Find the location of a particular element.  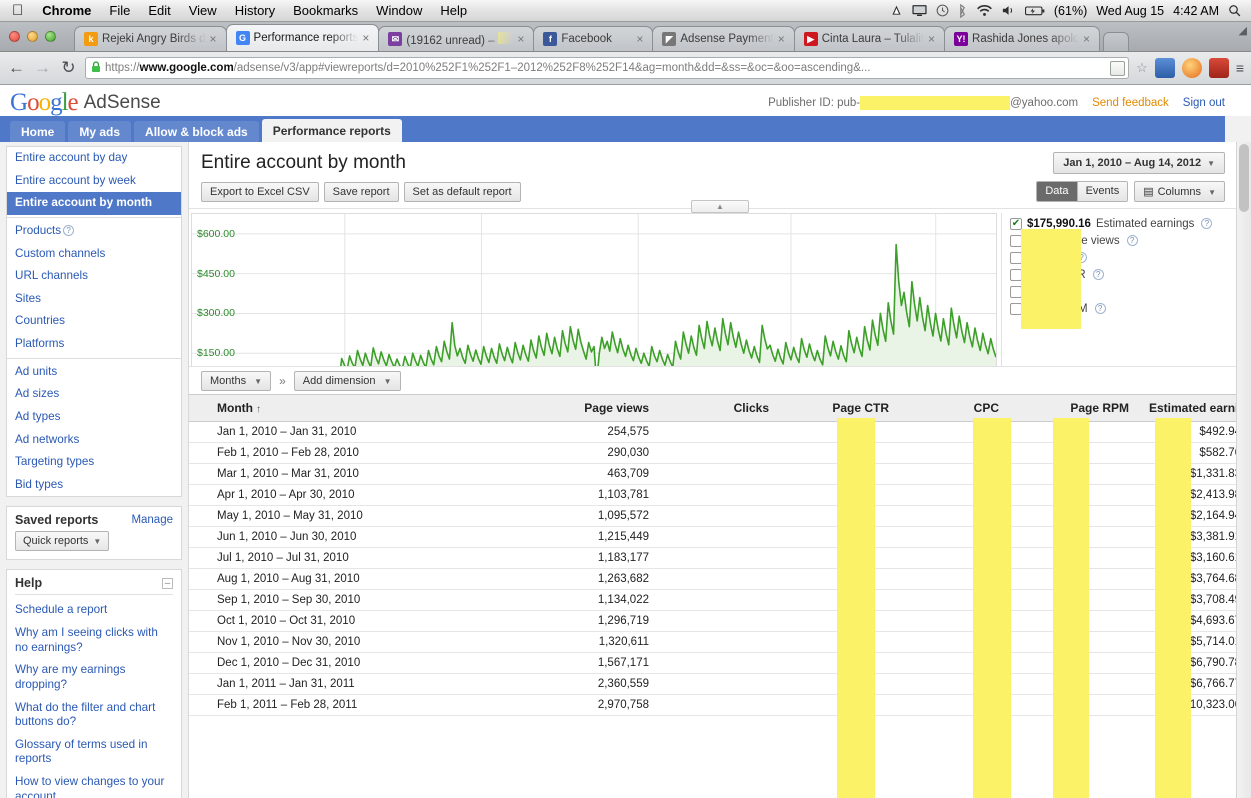

table-row: Jan 1, 2010 – Jan 31, 2010 254,575 $492.94 is located at coordinates (720, 432).